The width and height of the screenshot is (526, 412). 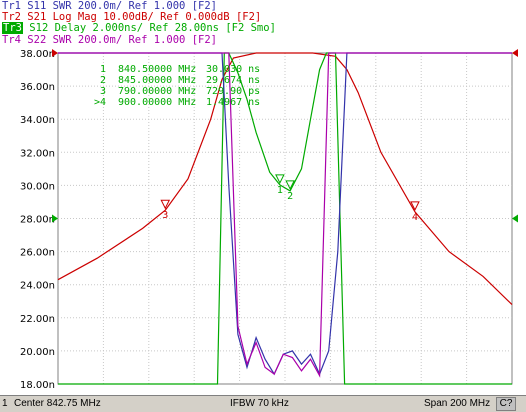 I want to click on y-tick-label: 24.00n, so click(x=37, y=286).